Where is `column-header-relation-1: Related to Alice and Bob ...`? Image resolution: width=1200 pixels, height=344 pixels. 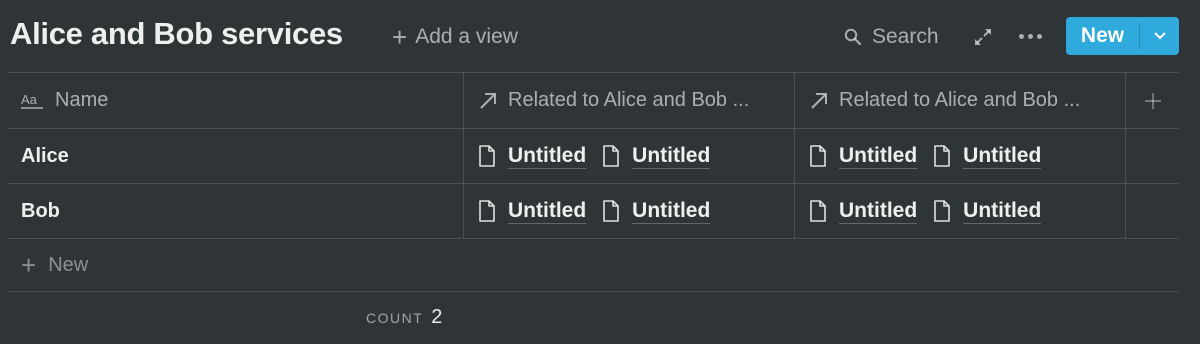
column-header-relation-1: Related to Alice and Bob ... is located at coordinates (629, 100).